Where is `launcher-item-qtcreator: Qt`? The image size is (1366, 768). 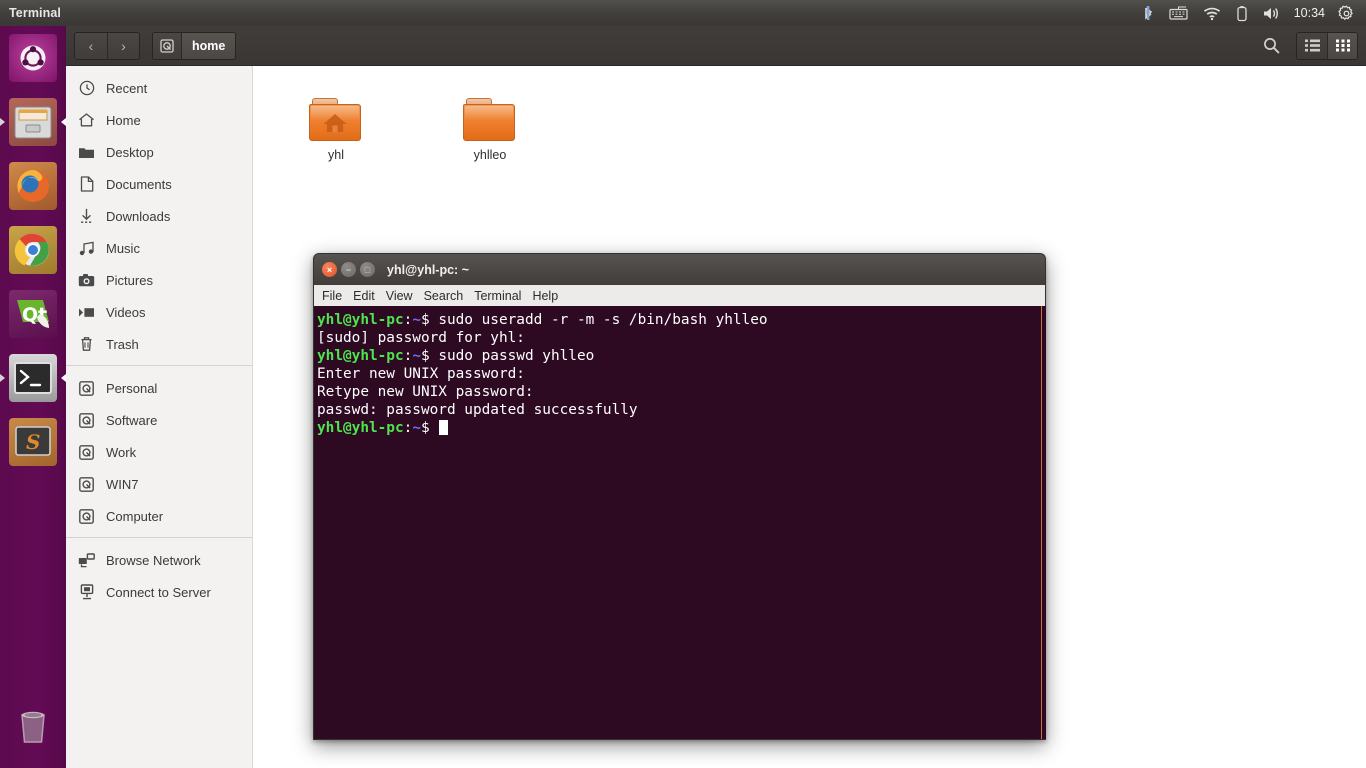
launcher-item-qtcreator: Qt is located at coordinates (33, 314).